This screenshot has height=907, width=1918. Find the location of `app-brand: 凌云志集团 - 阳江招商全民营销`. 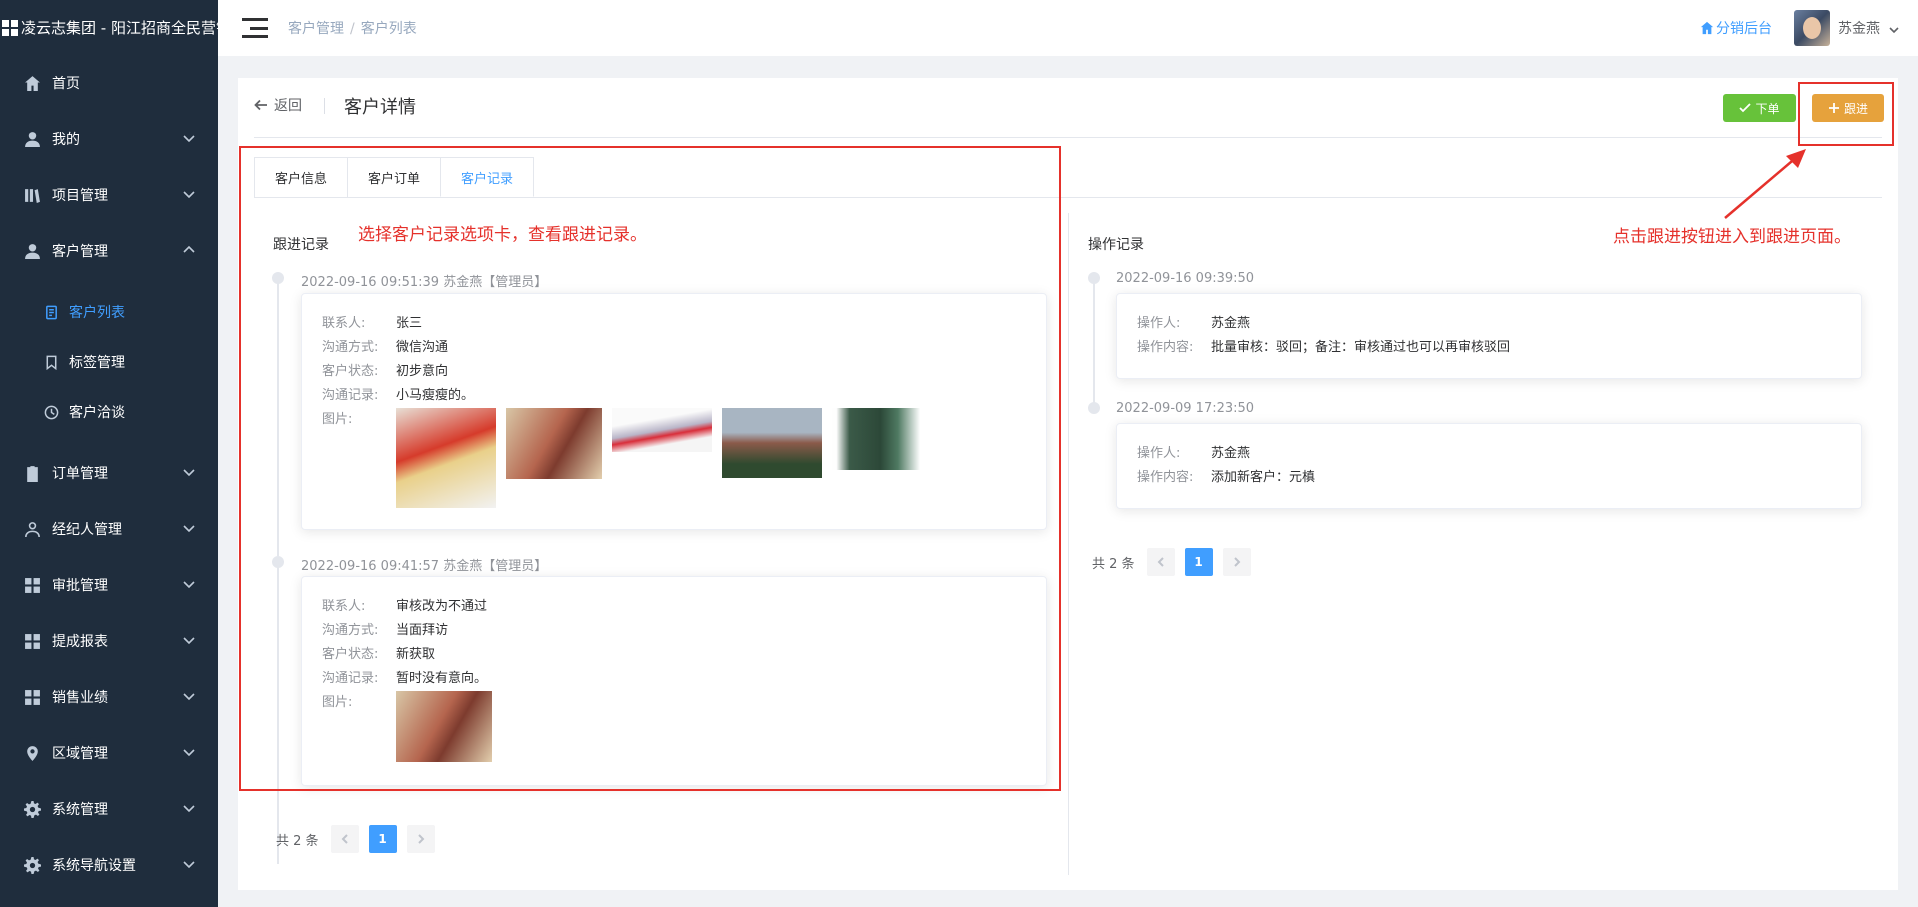

app-brand: 凌云志集团 - 阳江招商全民营销 is located at coordinates (109, 27).